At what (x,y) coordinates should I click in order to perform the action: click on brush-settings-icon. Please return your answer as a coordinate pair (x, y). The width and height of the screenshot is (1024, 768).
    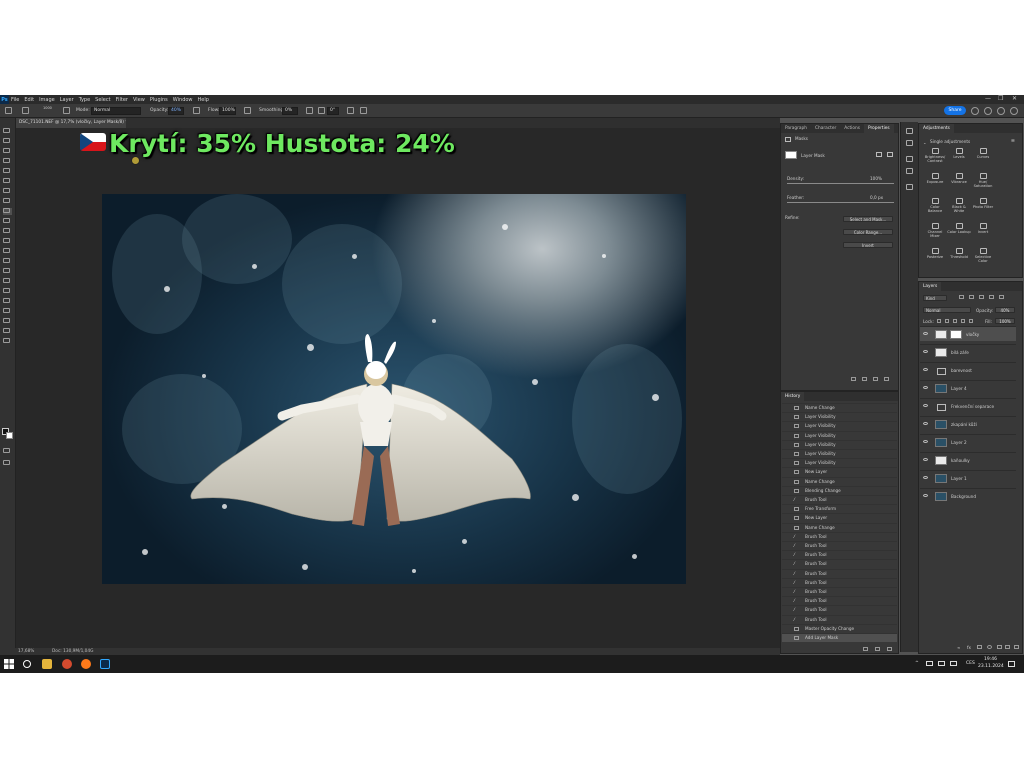
    Looking at the image, I should click on (66, 110).